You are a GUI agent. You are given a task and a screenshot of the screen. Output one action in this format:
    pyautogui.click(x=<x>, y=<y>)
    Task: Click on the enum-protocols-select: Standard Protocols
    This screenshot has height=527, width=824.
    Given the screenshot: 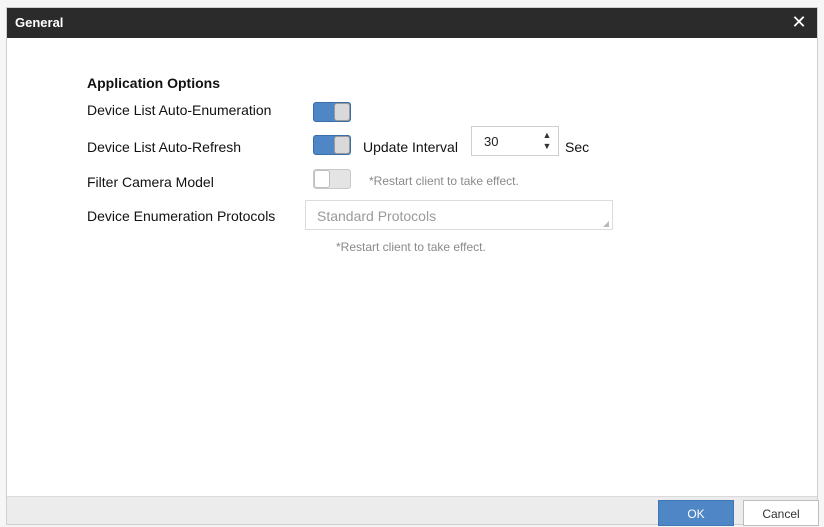 What is the action you would take?
    pyautogui.click(x=459, y=215)
    